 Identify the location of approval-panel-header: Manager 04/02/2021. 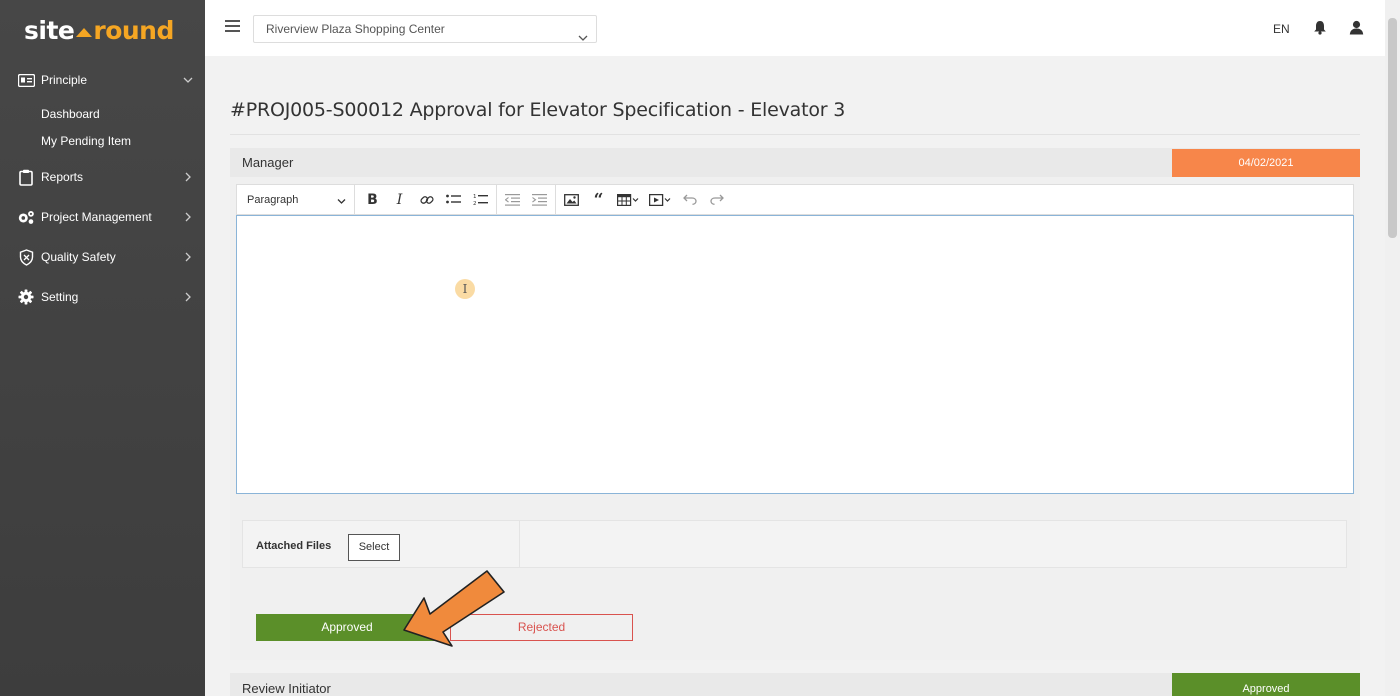
(795, 162).